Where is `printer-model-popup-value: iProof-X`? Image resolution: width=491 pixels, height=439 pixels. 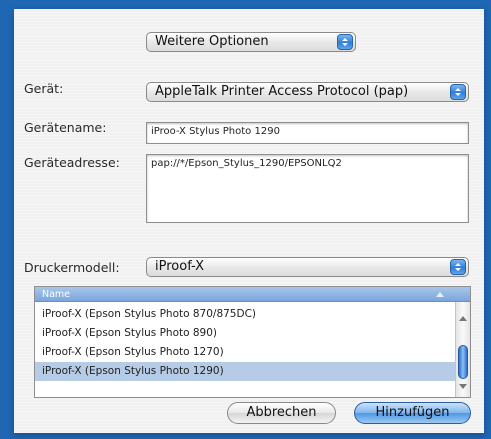 printer-model-popup-value: iProof-X is located at coordinates (180, 266).